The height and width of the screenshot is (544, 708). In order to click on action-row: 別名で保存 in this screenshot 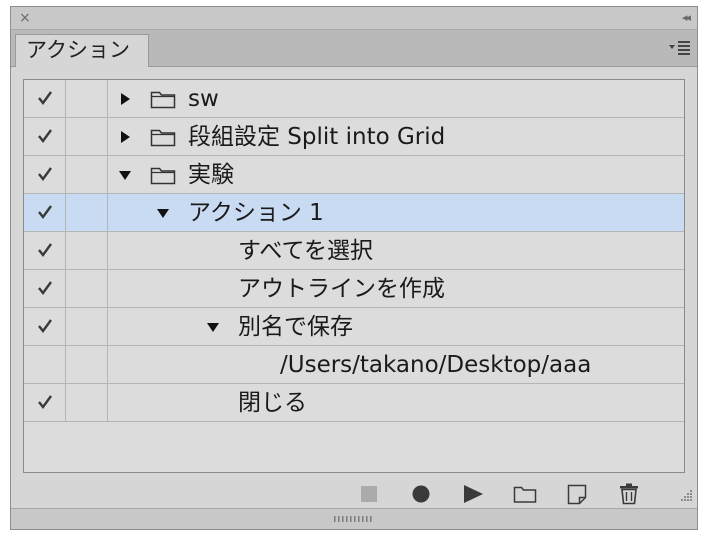, I will do `click(354, 327)`.